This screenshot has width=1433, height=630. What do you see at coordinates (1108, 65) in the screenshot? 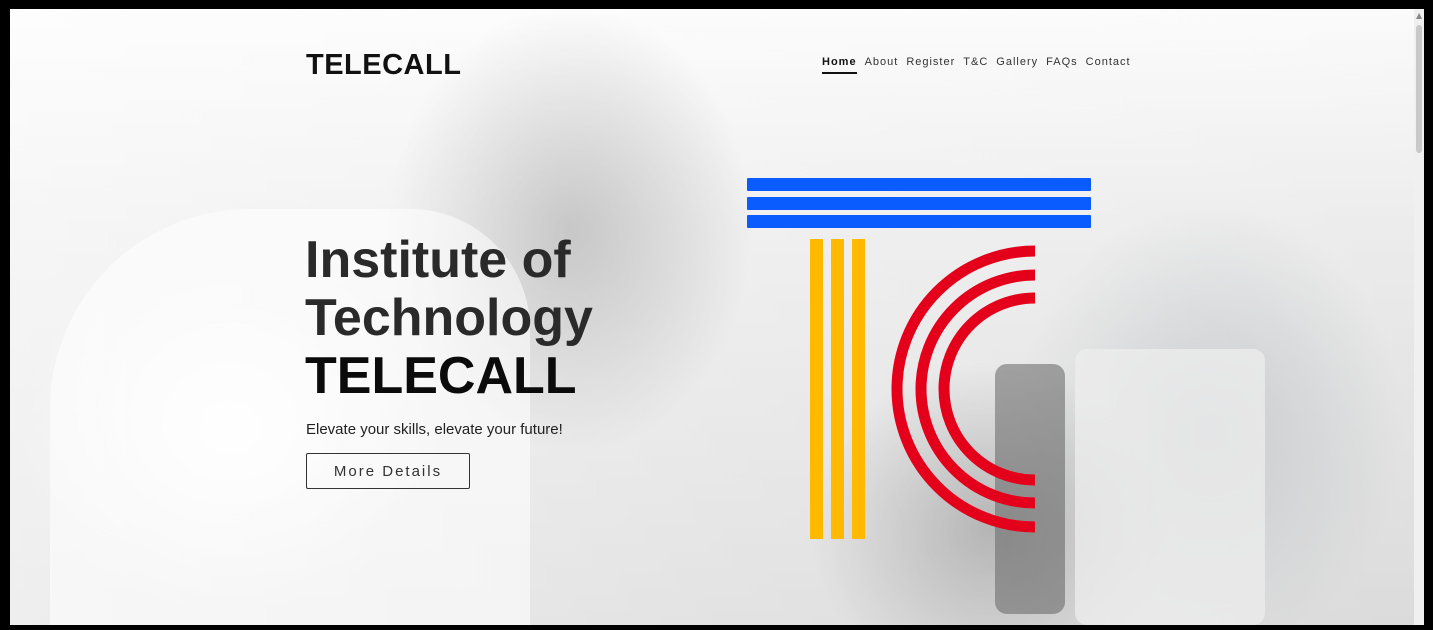
I see `nav-item-contact: Contact` at bounding box center [1108, 65].